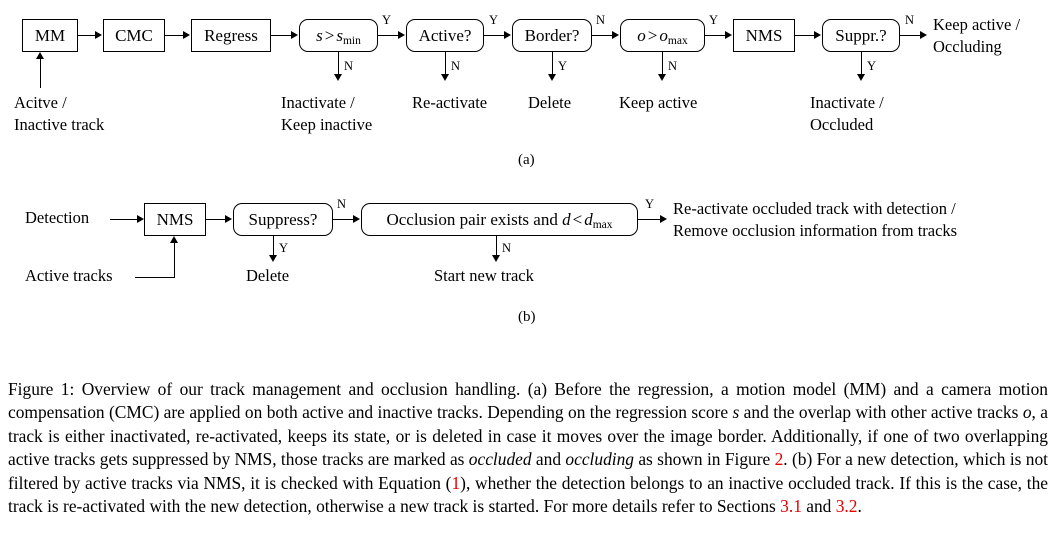  Describe the element at coordinates (455, 483) in the screenshot. I see `caption-ref-equation-1: 1` at that location.